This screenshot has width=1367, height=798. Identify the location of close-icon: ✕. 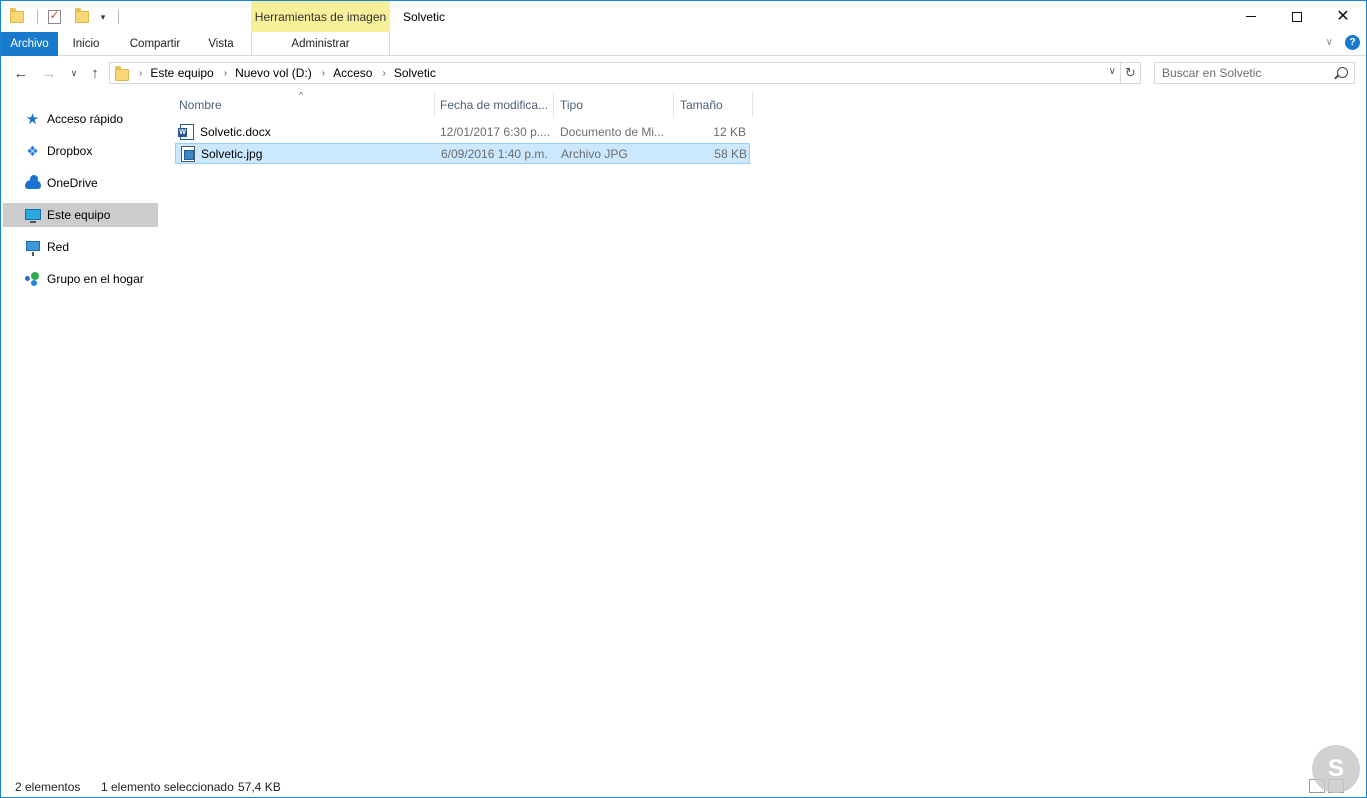
(1343, 16).